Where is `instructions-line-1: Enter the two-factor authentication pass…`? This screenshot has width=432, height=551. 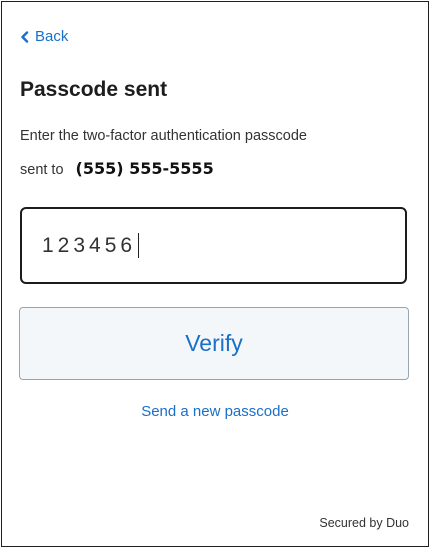
instructions-line-1: Enter the two-factor authentication pass… is located at coordinates (163, 136).